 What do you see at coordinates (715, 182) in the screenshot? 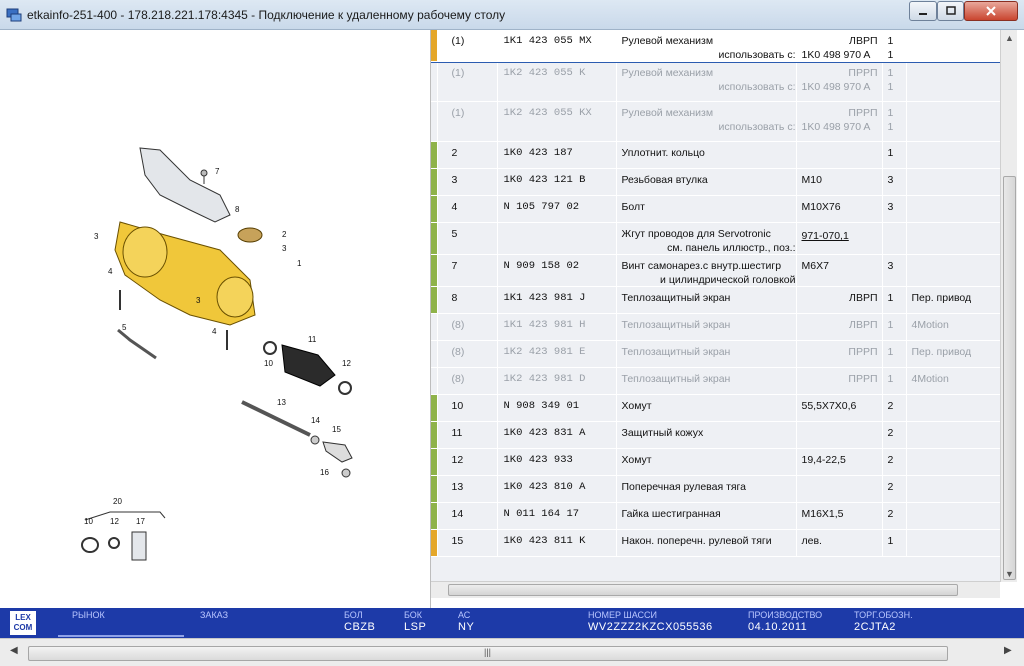
I see `parts-row: 3 1K0 423 121 B Резьбовая втулка M10 3` at bounding box center [715, 182].